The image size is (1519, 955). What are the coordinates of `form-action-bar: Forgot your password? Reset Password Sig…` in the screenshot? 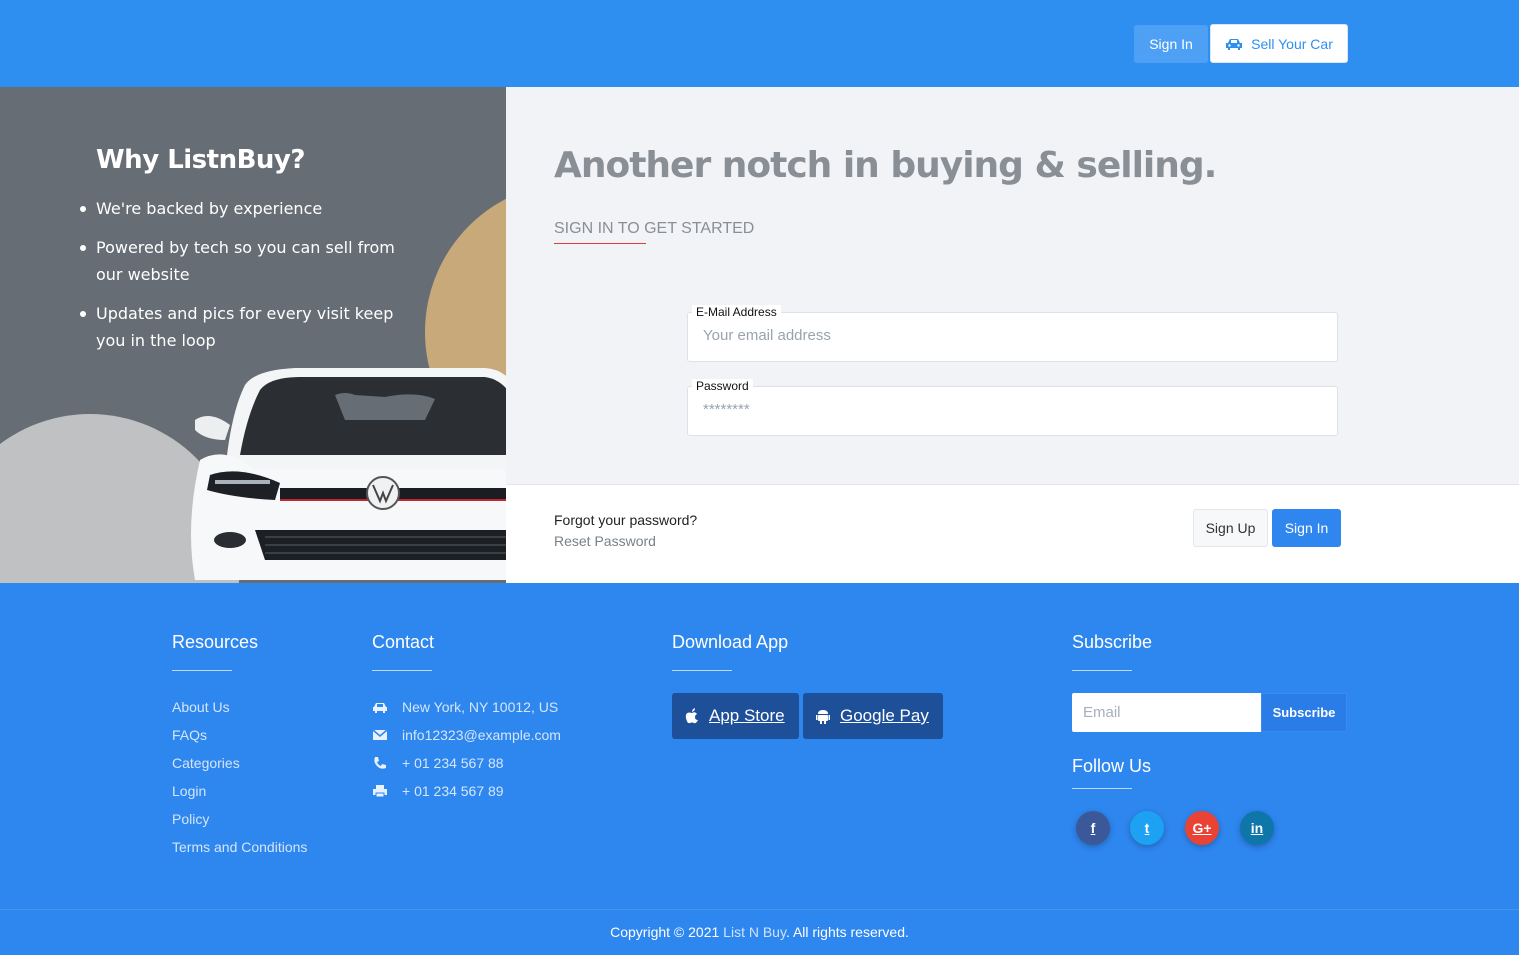 It's located at (1012, 533).